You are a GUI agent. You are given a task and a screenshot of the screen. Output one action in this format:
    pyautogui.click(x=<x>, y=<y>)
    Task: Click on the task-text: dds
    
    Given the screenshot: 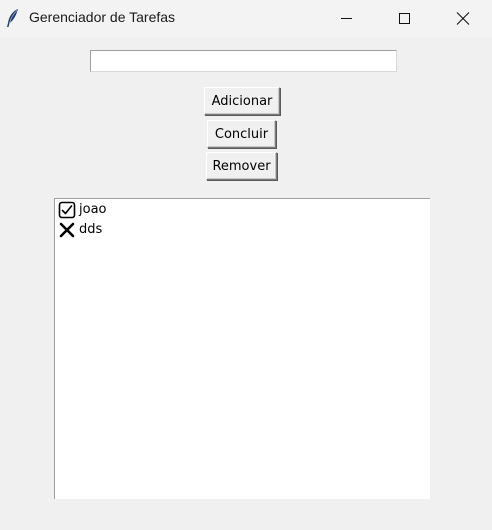 What is the action you would take?
    pyautogui.click(x=91, y=229)
    